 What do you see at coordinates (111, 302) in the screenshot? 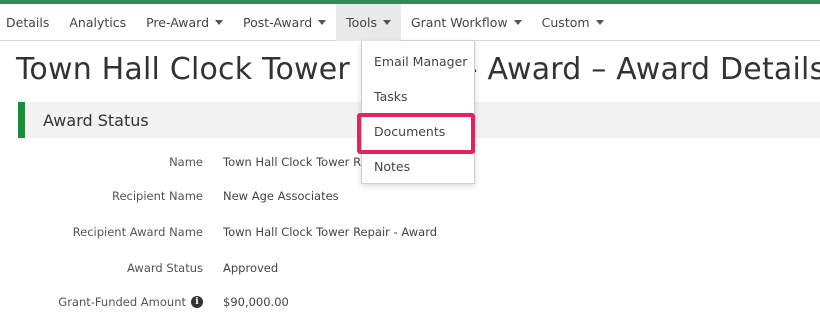
I see `field-label: Grant-Funded Amount i` at bounding box center [111, 302].